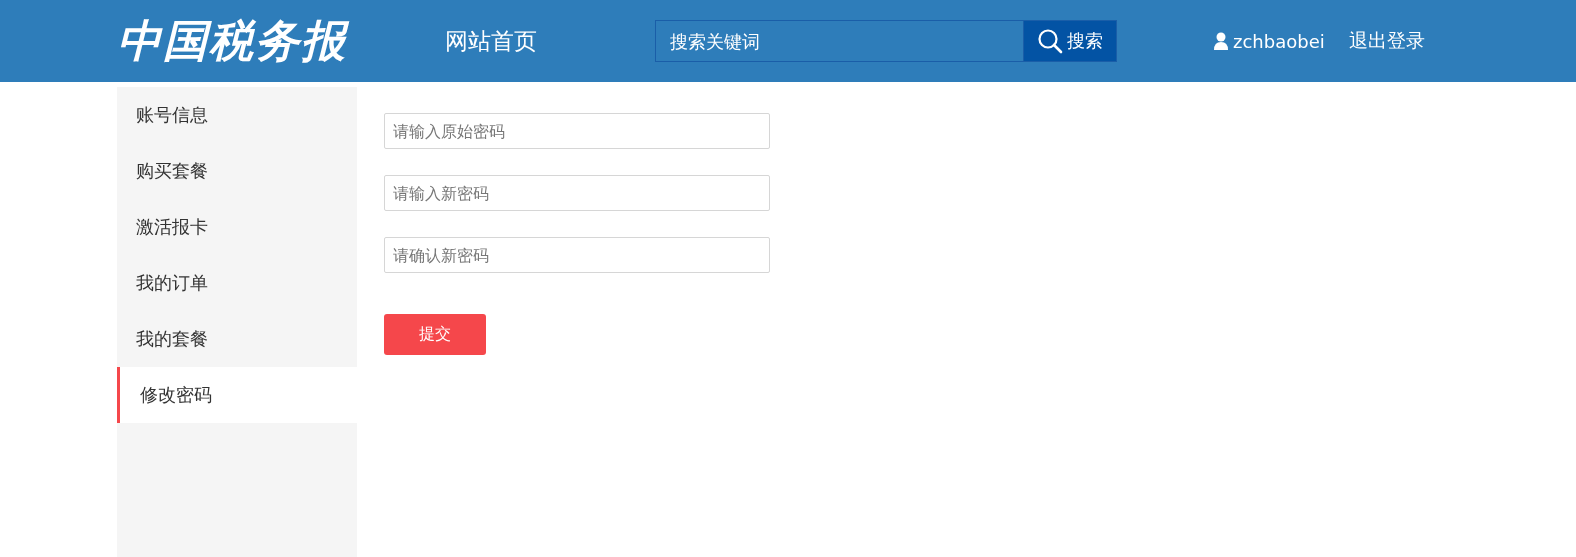  What do you see at coordinates (435, 334) in the screenshot?
I see `submit-button: 提交` at bounding box center [435, 334].